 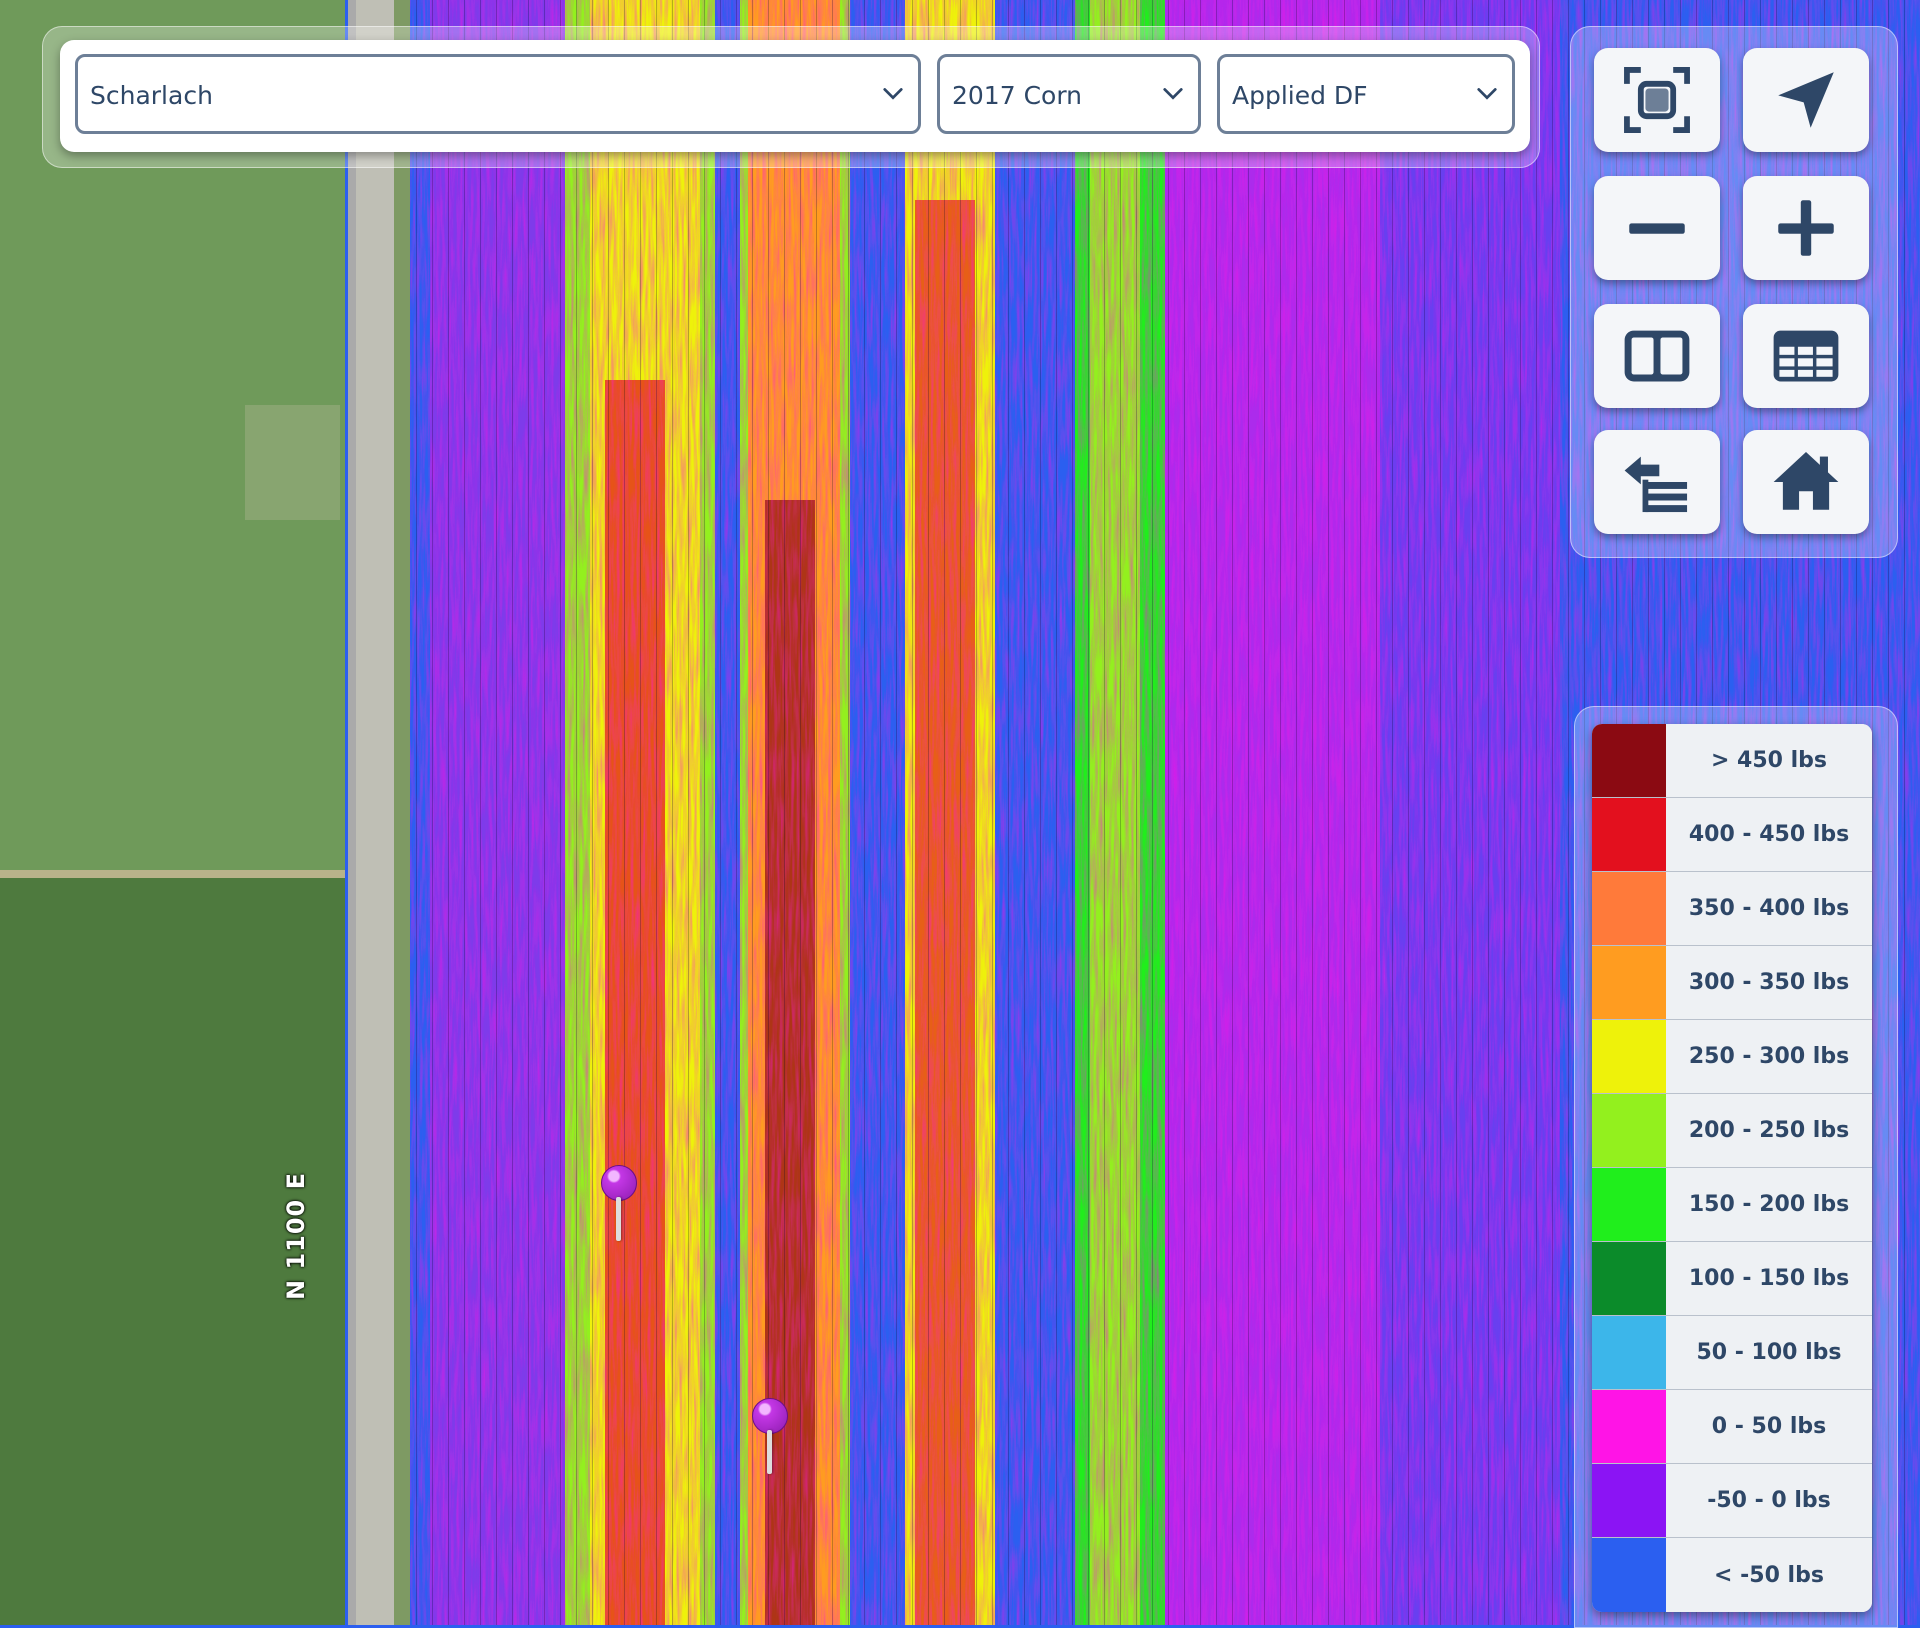 What do you see at coordinates (1769, 1278) in the screenshot?
I see `legend-label: 100 - 150 lbs` at bounding box center [1769, 1278].